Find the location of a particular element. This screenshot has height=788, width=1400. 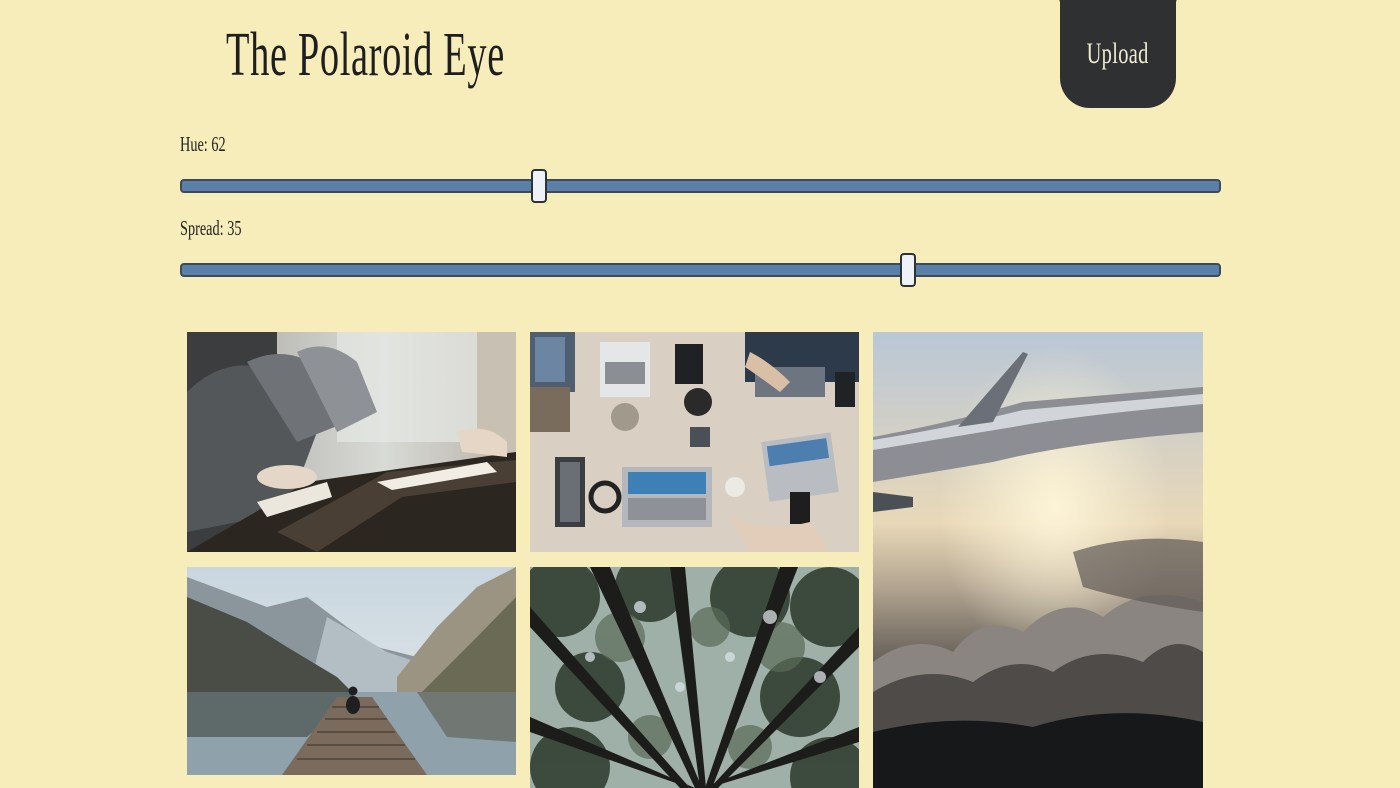

lake-mountains-pier-photo is located at coordinates (351, 671).